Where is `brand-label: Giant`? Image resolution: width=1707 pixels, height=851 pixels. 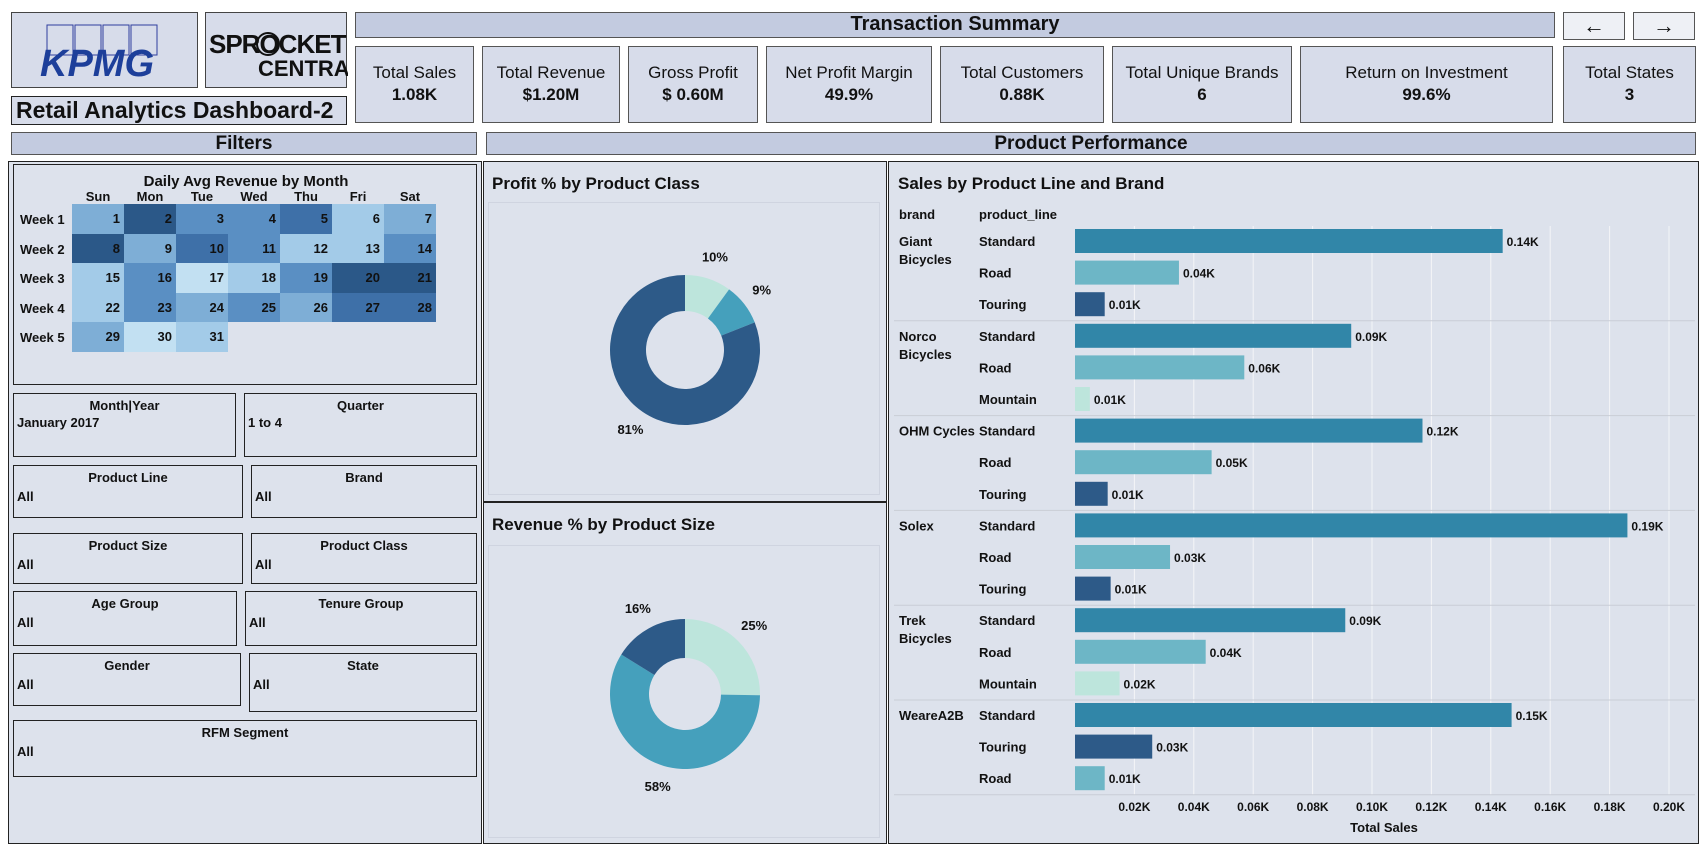 brand-label: Giant is located at coordinates (916, 241).